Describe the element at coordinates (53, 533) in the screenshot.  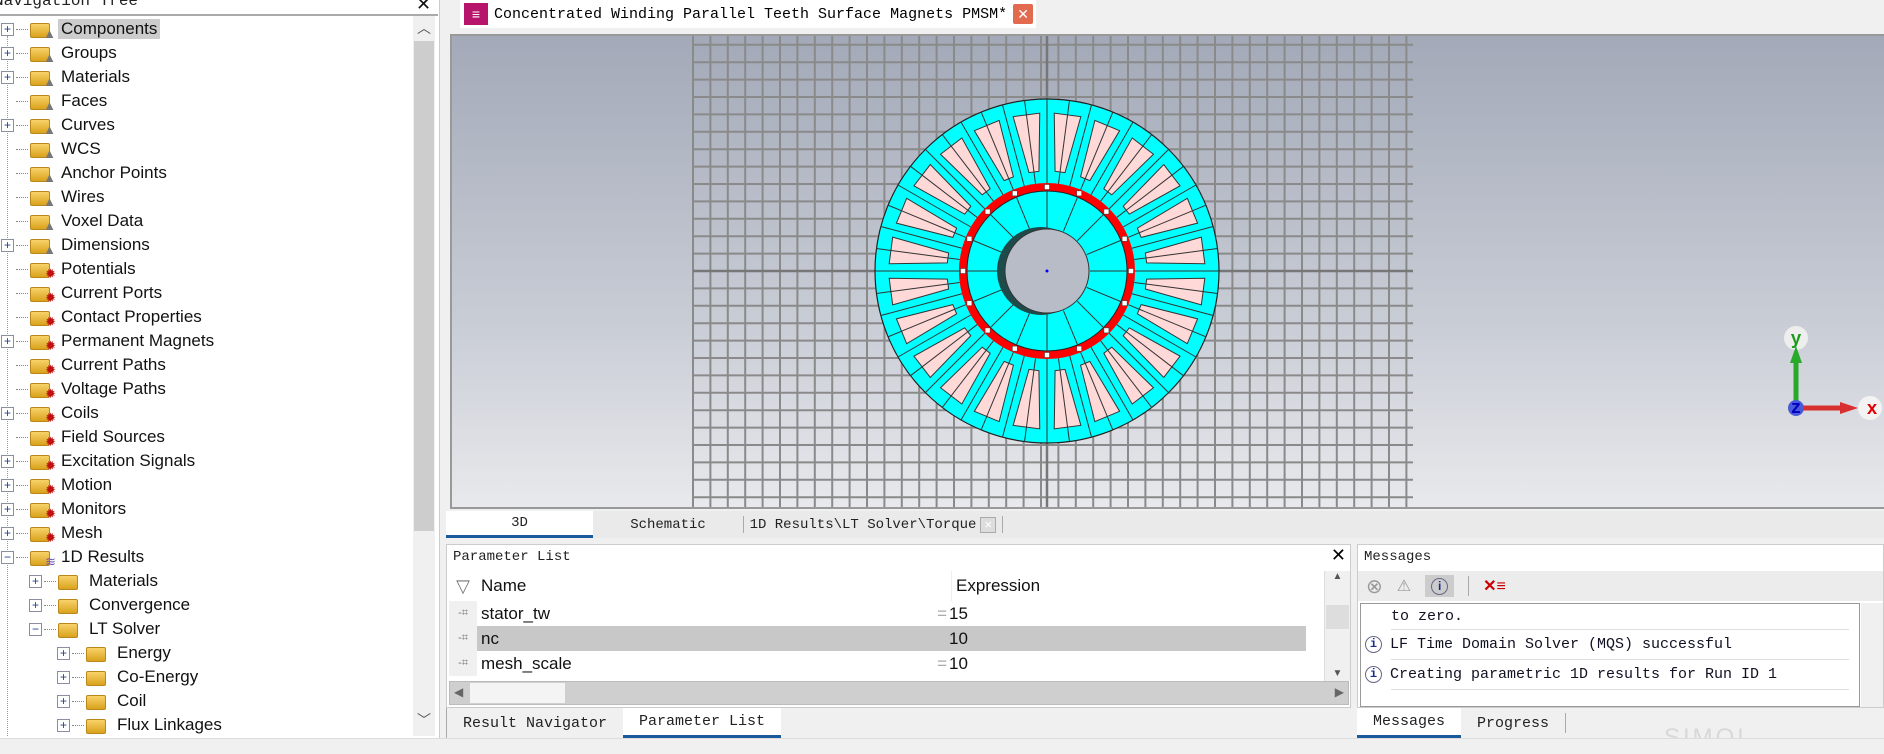
I see `tree-item: + ✹ Mesh` at that location.